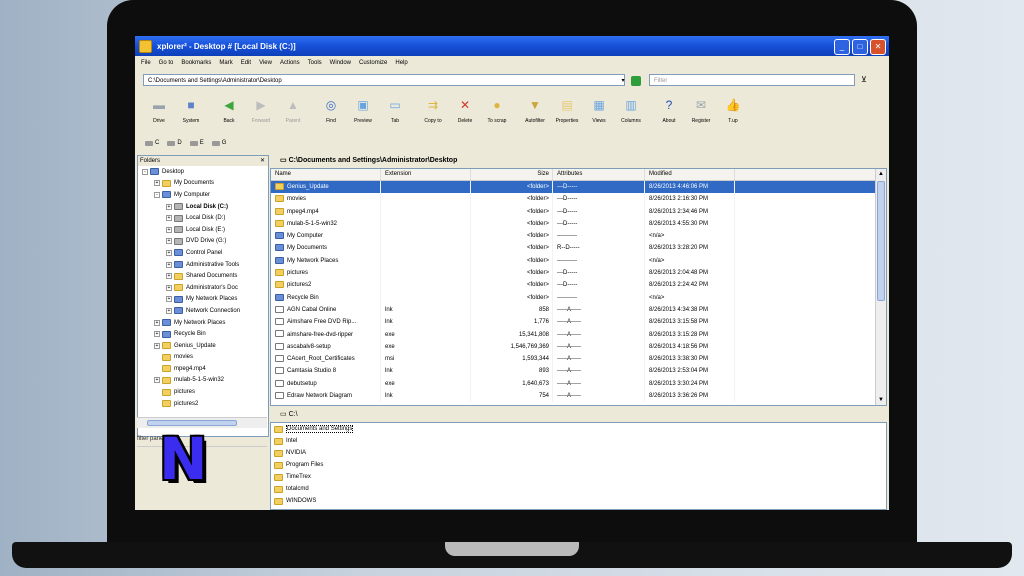 This screenshot has width=1024, height=576. I want to click on register-button: ✉ Register, so click(701, 110).